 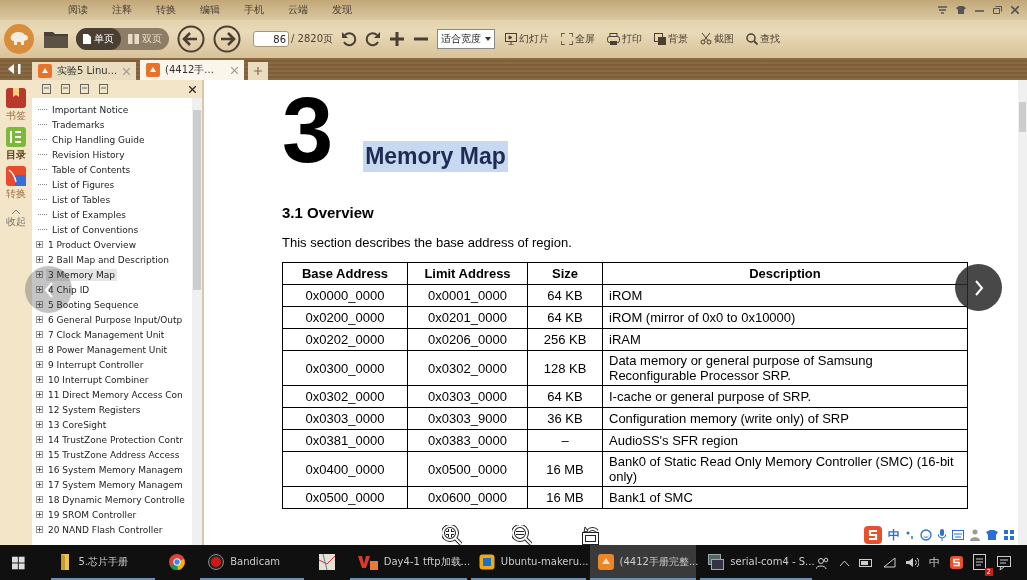 I want to click on outline-item: List of Figures, so click(x=83, y=184).